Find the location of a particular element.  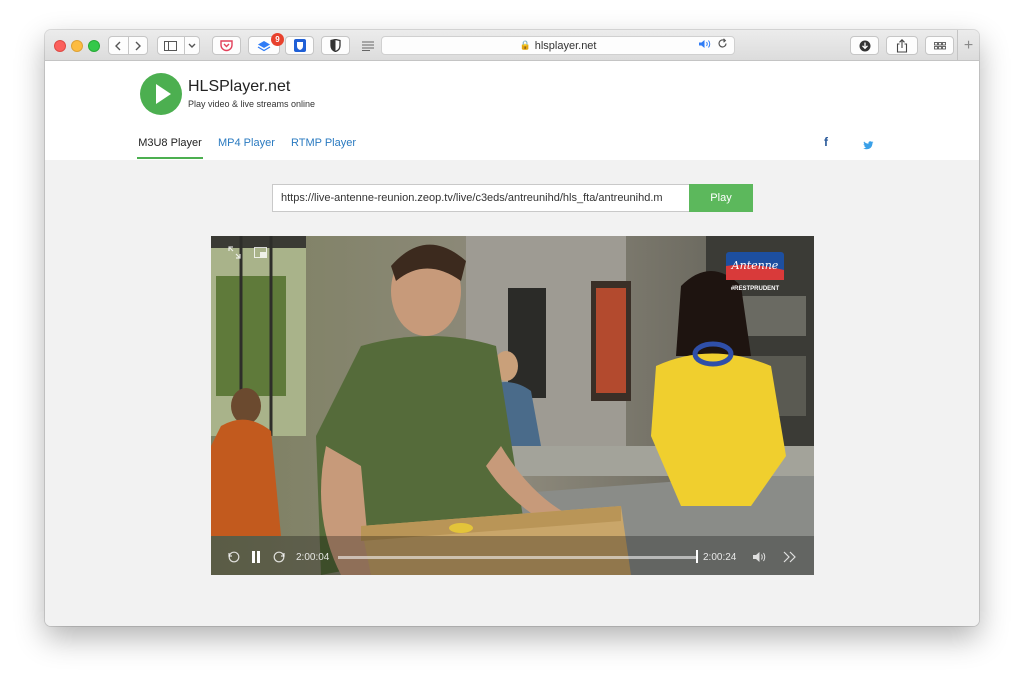

chevron-down-icon is located at coordinates (192, 45).